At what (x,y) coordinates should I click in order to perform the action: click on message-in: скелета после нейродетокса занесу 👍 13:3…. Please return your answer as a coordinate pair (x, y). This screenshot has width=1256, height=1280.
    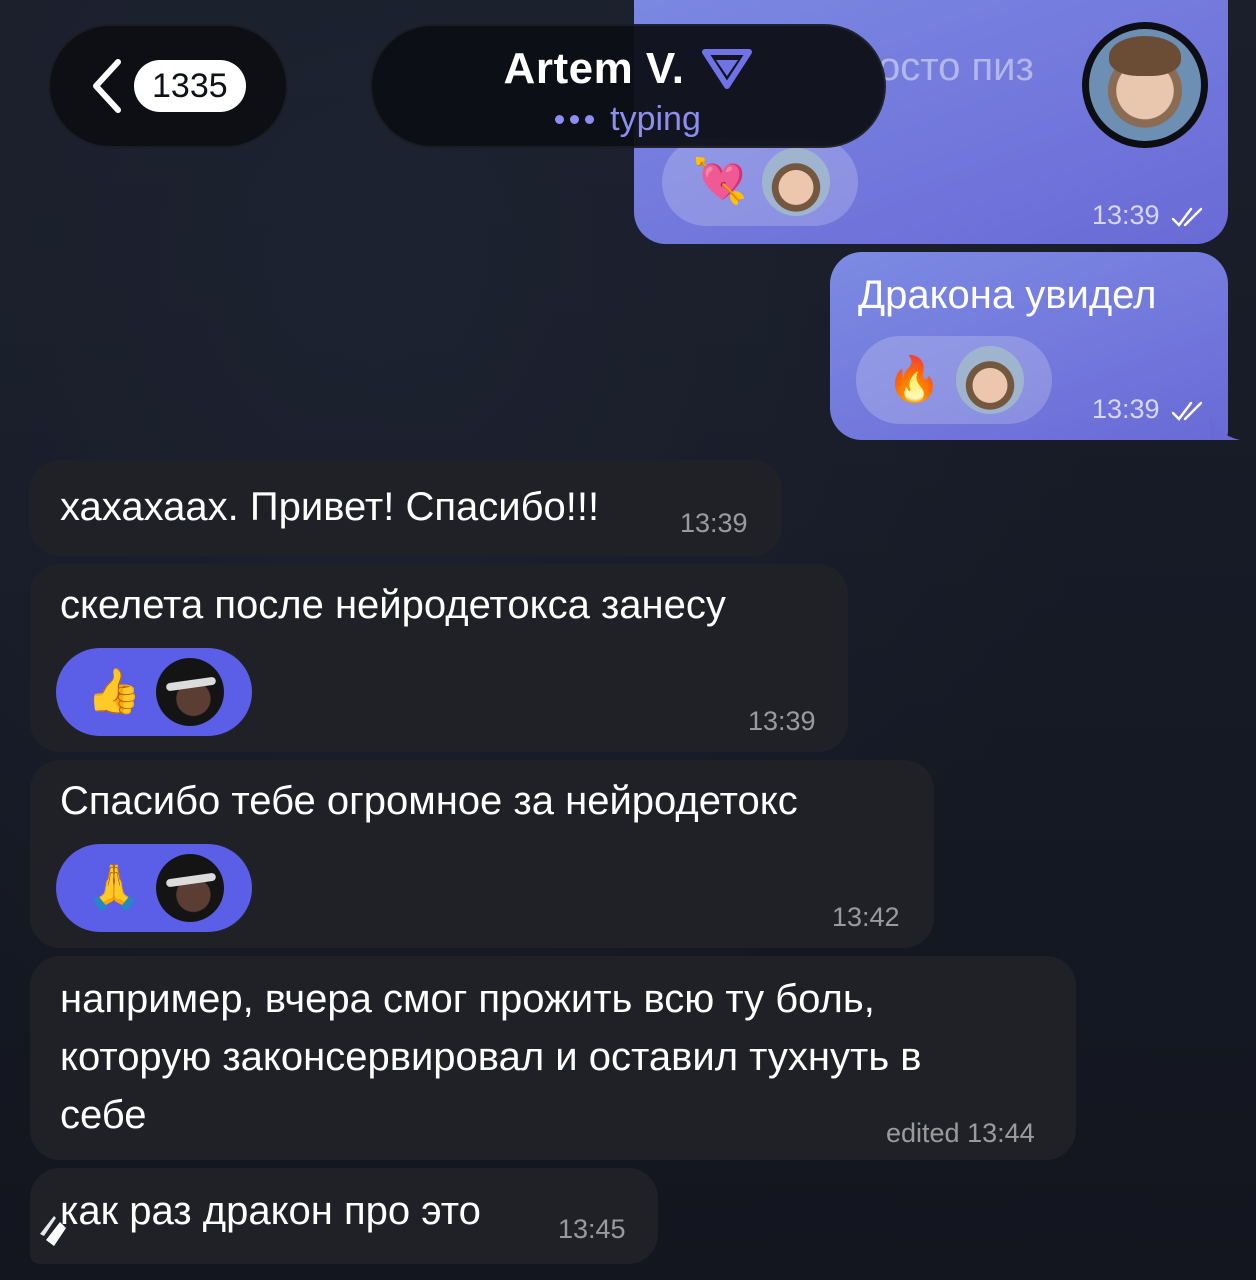
    Looking at the image, I should click on (439, 658).